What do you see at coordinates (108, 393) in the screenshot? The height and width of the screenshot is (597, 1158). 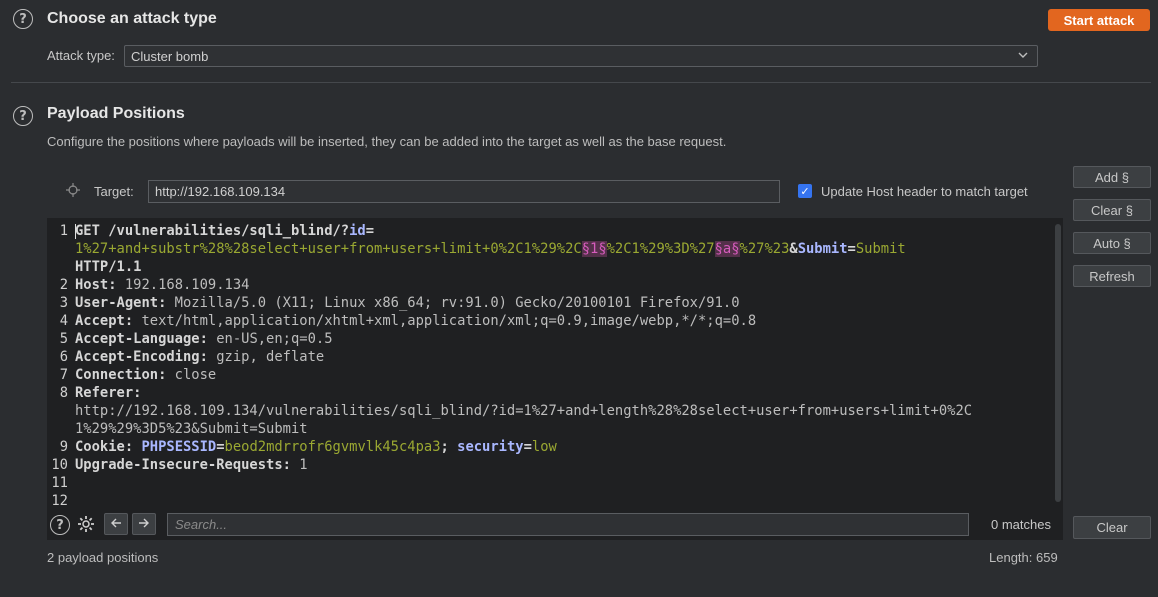 I see `request-line: Referer:` at bounding box center [108, 393].